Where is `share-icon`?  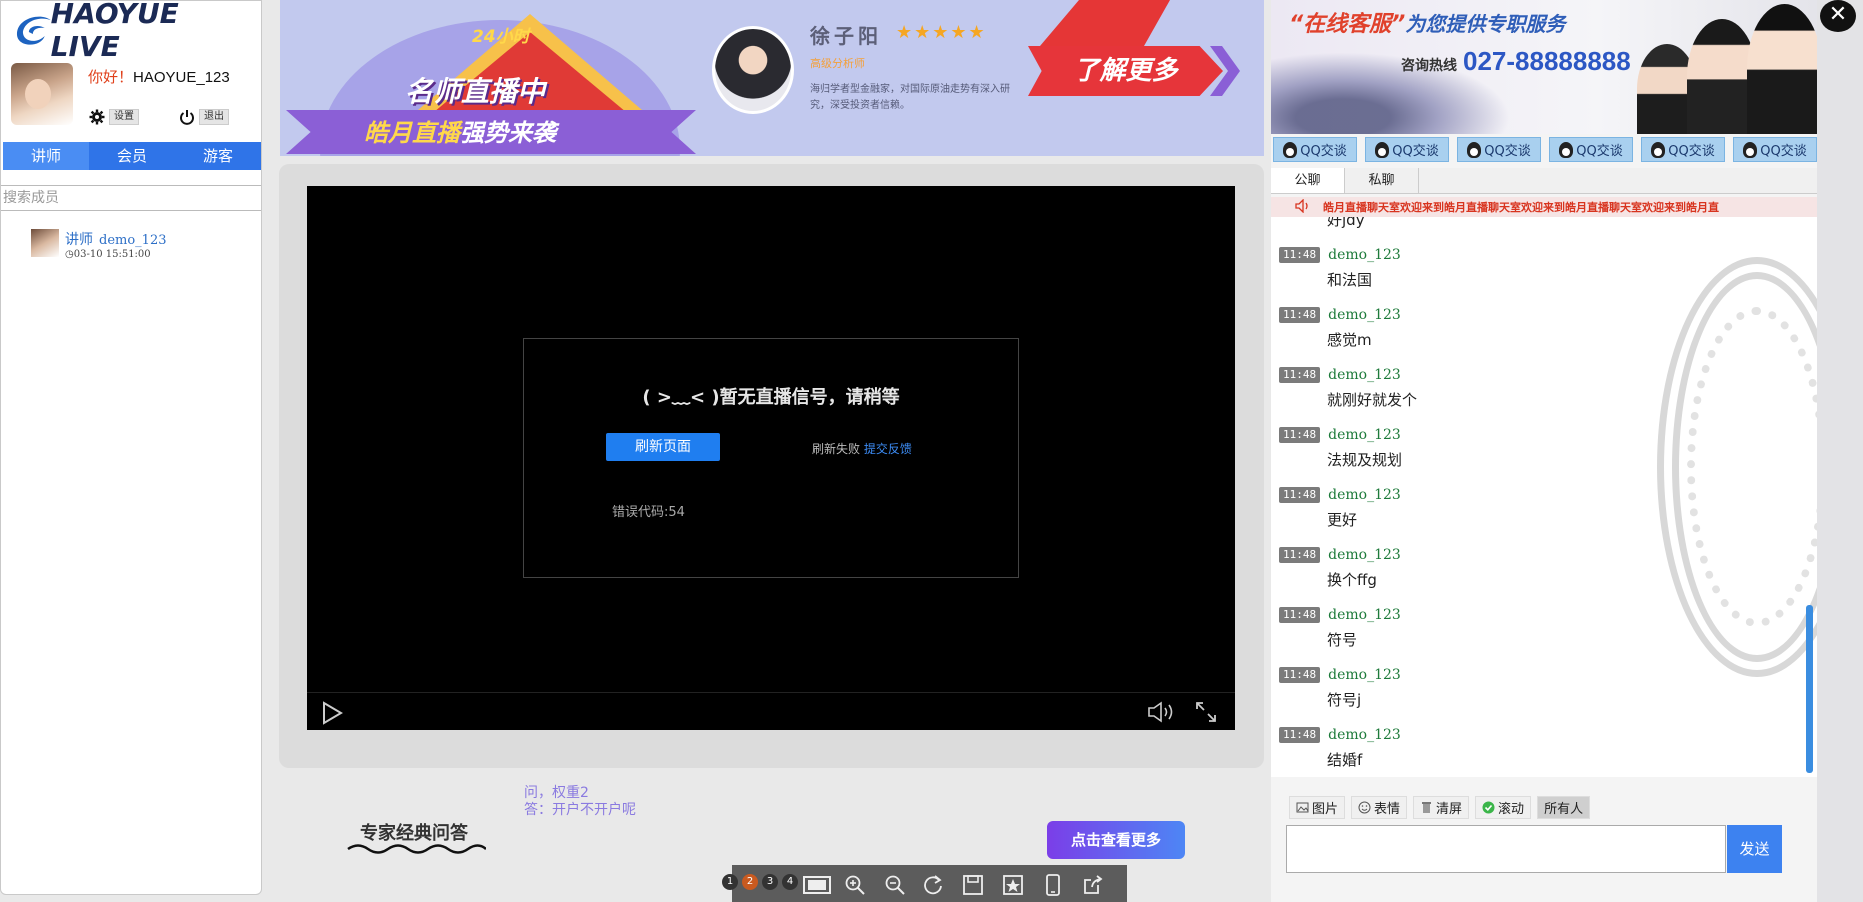
share-icon is located at coordinates (1093, 885).